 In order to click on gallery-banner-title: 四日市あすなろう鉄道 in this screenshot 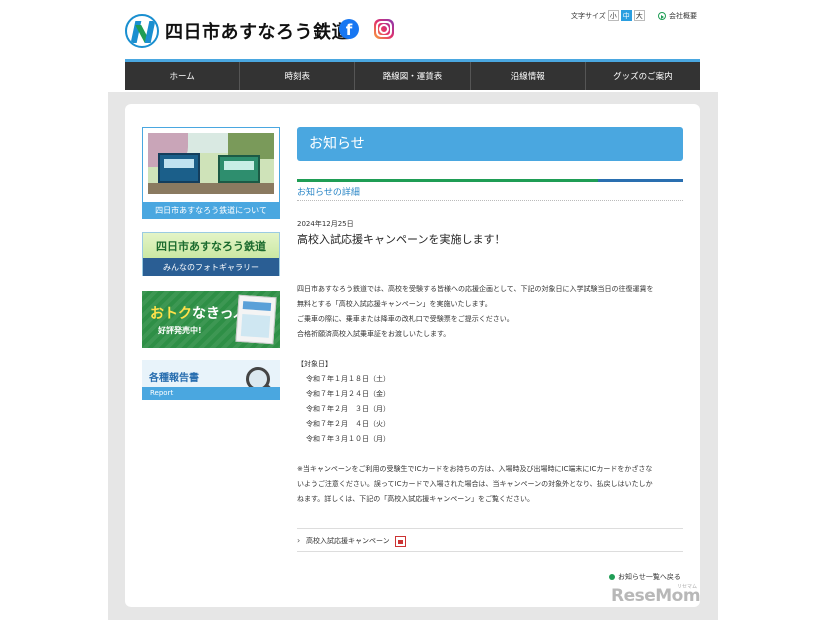, I will do `click(211, 246)`.